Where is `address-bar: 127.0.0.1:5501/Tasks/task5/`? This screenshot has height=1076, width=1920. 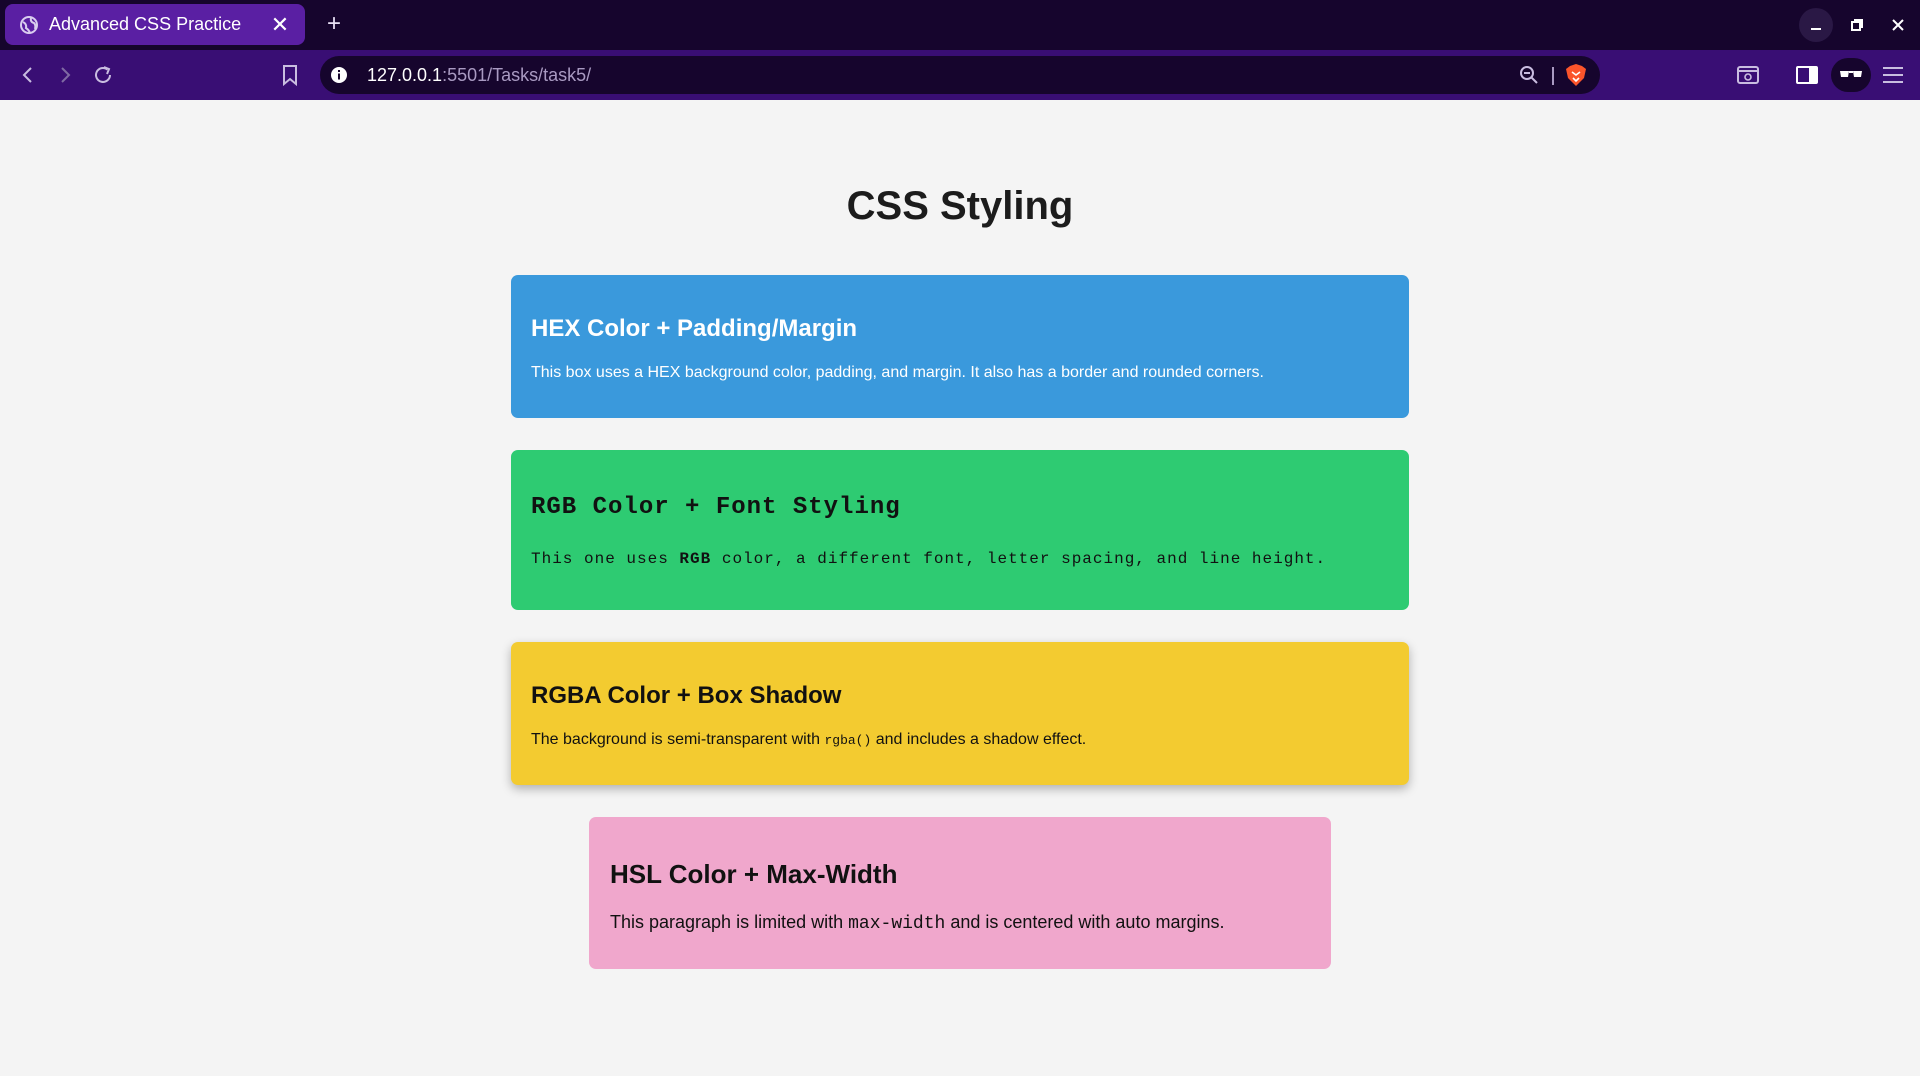 address-bar: 127.0.0.1:5501/Tasks/task5/ is located at coordinates (960, 75).